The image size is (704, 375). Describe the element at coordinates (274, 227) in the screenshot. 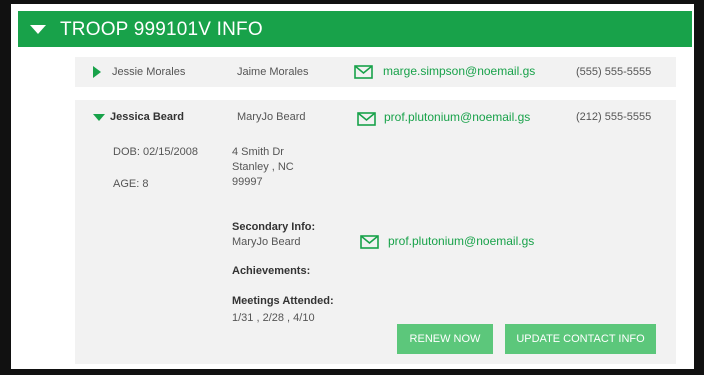

I see `secondary-info-label: Secondary Info:` at that location.